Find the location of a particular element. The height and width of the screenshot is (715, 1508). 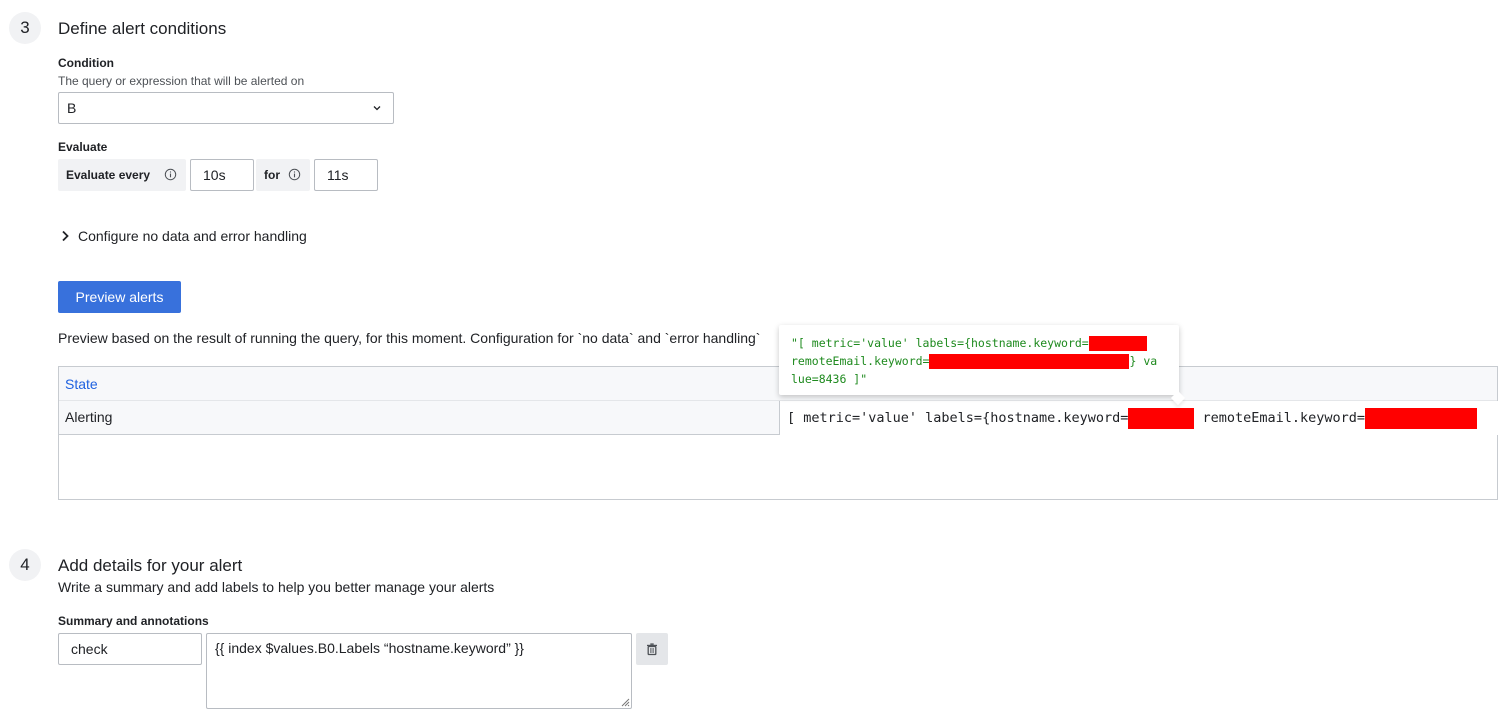

chevron-down-icon is located at coordinates (377, 108).